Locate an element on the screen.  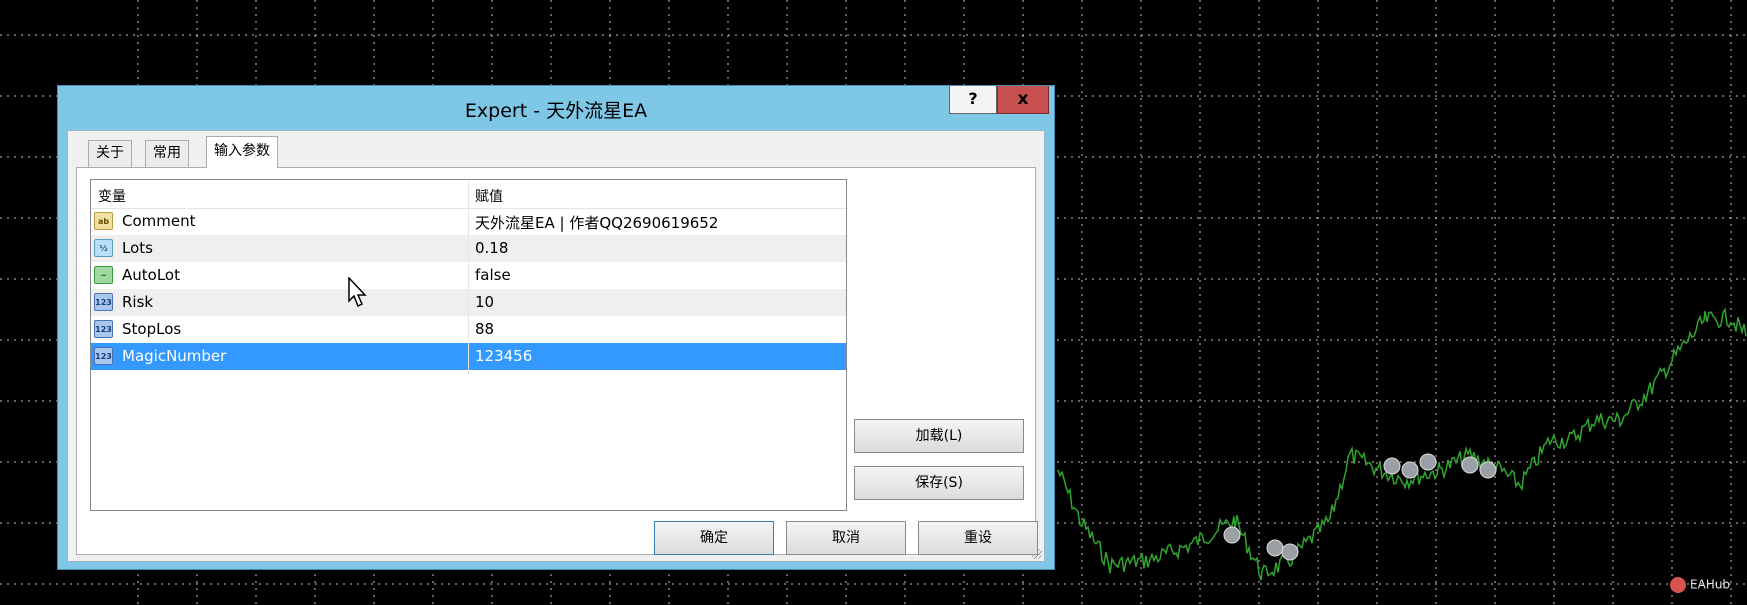
ok-button: 确定 is located at coordinates (714, 538).